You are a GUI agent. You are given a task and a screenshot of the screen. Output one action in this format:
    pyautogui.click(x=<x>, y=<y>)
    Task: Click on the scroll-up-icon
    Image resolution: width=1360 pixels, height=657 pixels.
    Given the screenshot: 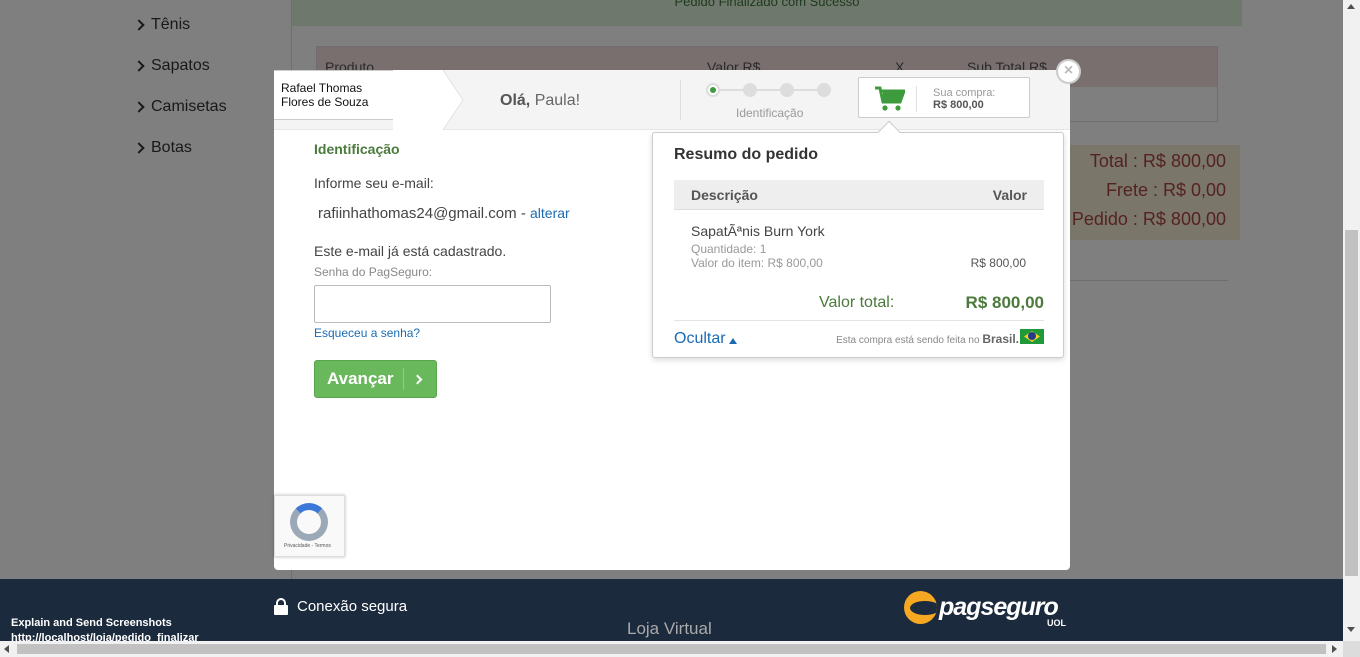 What is the action you would take?
    pyautogui.click(x=1351, y=6)
    